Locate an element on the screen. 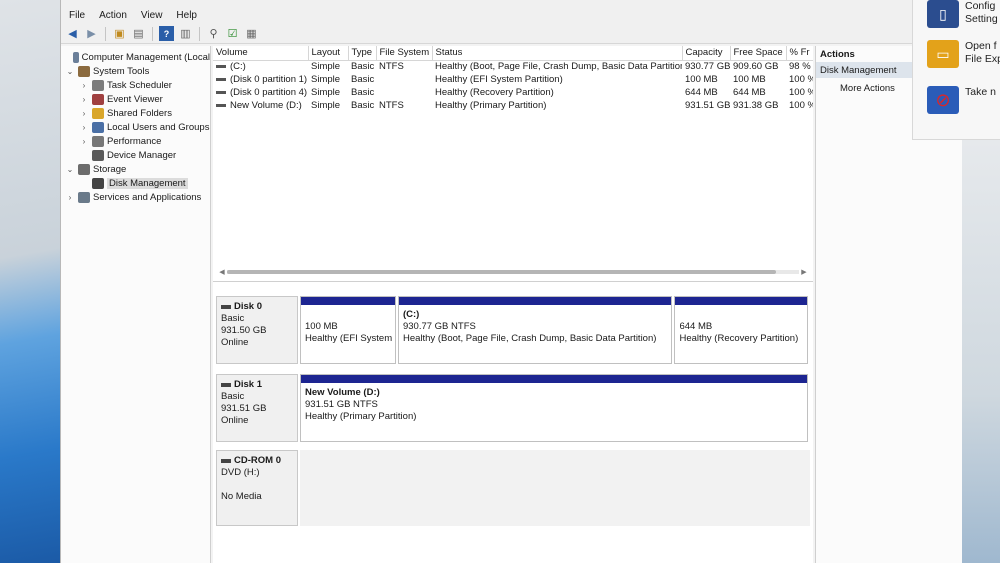 The height and width of the screenshot is (563, 1000). horizontal-scrollbar: ◀ ▶ is located at coordinates (513, 272).